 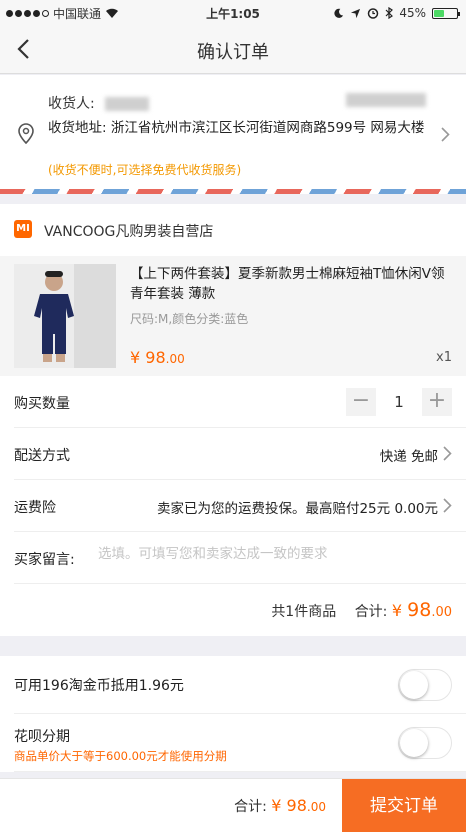 I want to click on quantity-row: 购买数量 − 1 +, so click(x=240, y=402).